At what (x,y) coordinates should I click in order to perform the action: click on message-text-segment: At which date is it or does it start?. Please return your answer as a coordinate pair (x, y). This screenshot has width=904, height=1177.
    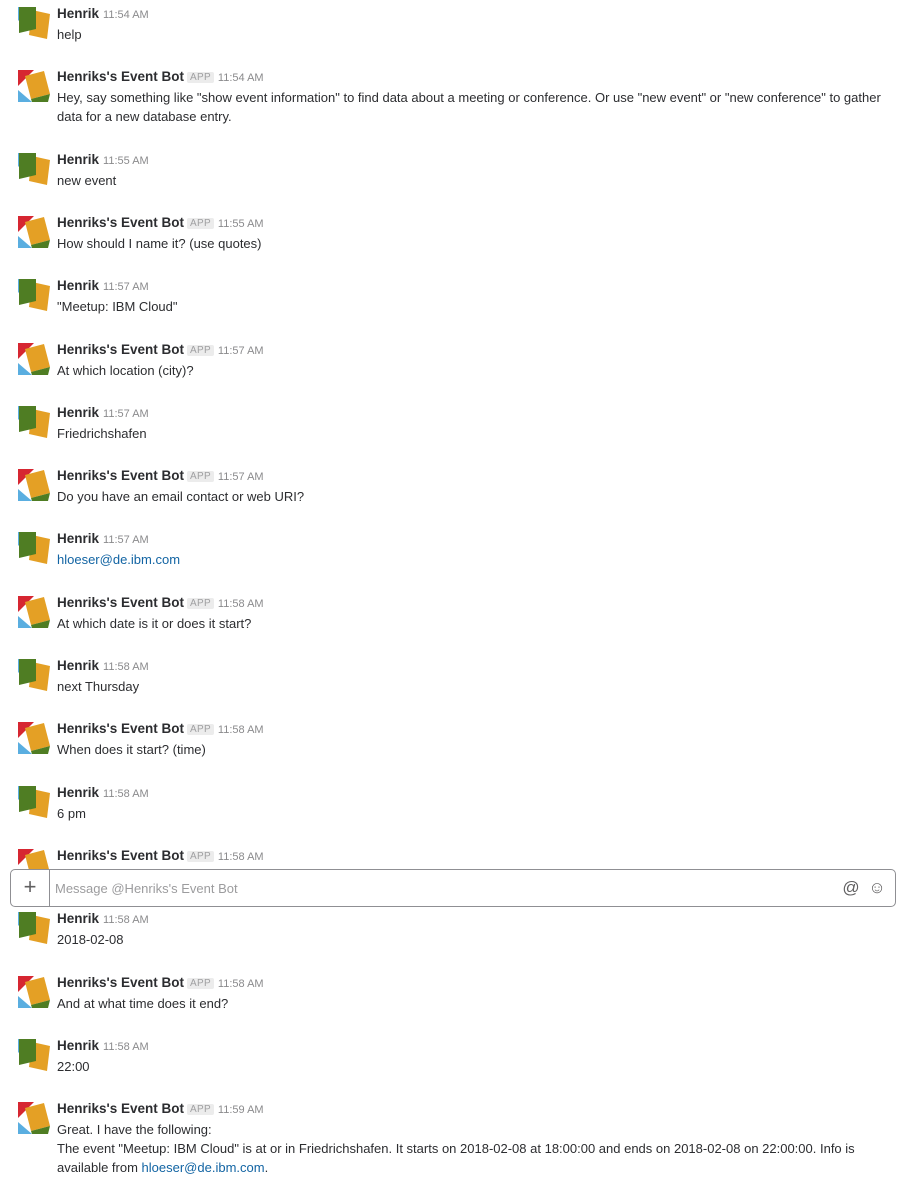
    Looking at the image, I should click on (154, 623).